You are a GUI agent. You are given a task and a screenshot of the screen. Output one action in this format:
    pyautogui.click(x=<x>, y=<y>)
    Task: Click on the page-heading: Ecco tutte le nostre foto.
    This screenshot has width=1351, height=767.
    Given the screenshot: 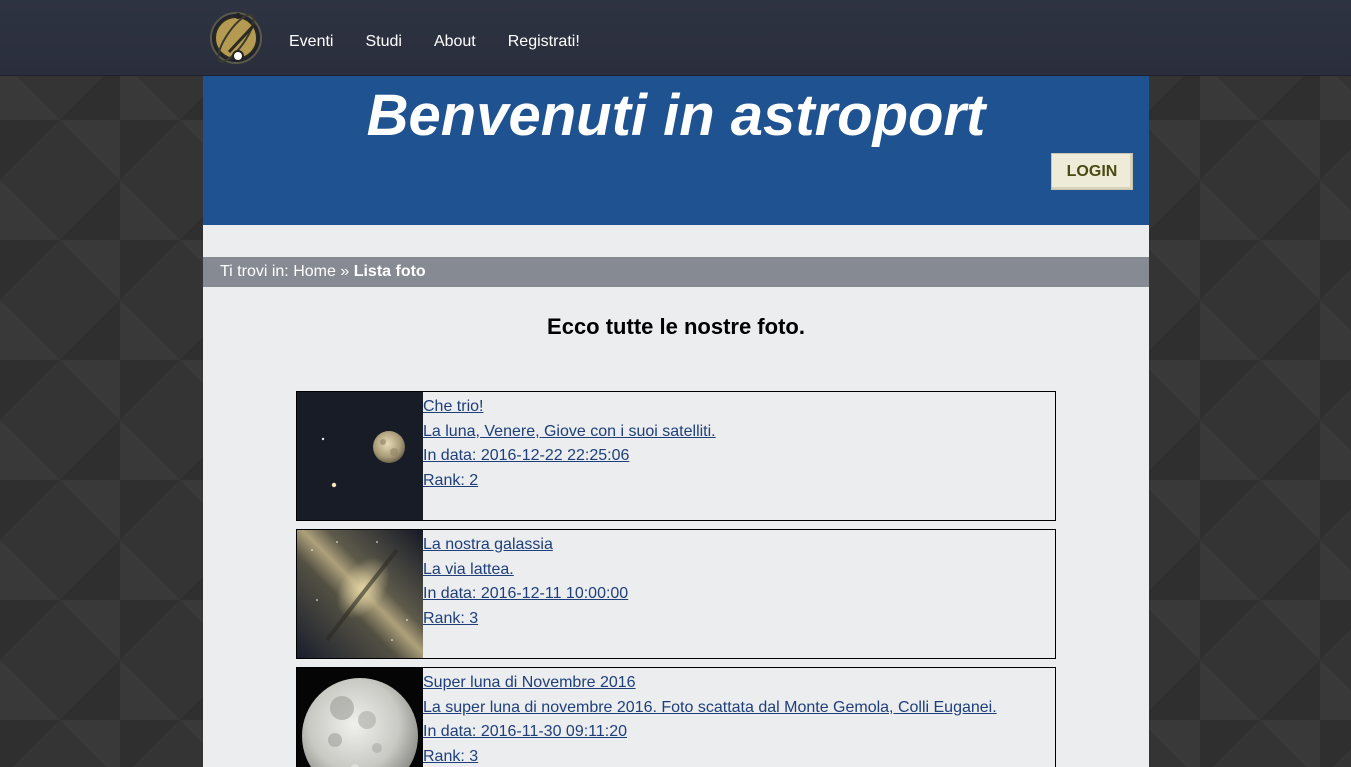 What is the action you would take?
    pyautogui.click(x=676, y=326)
    